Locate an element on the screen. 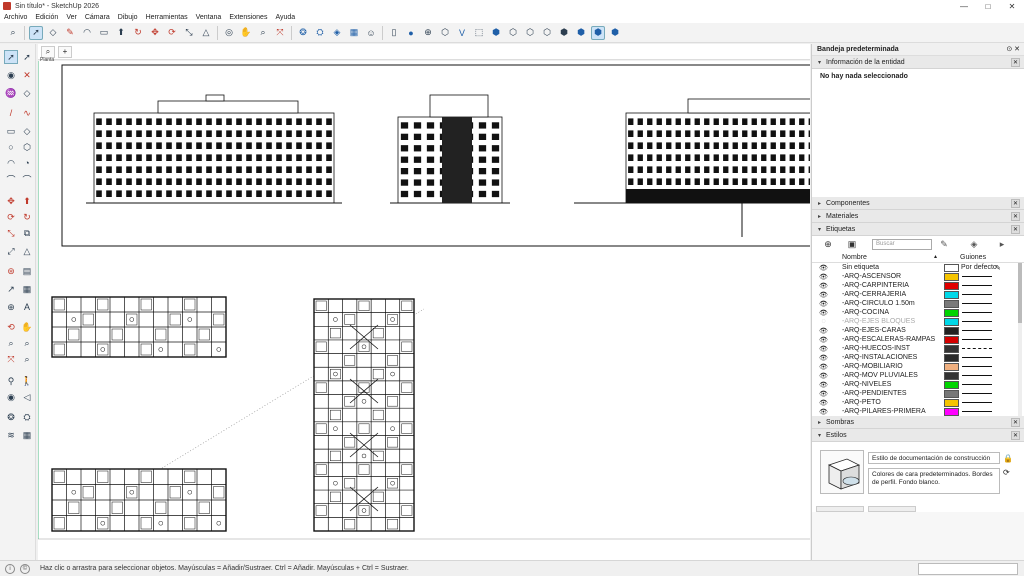 This screenshot has height=576, width=1024. eraser-icon: ✕ is located at coordinates (27, 75).